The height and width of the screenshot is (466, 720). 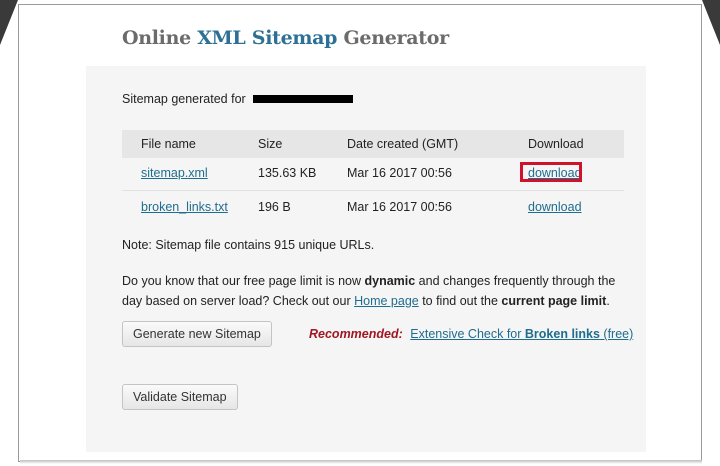 I want to click on recommended-label: Recommended:, so click(x=356, y=334).